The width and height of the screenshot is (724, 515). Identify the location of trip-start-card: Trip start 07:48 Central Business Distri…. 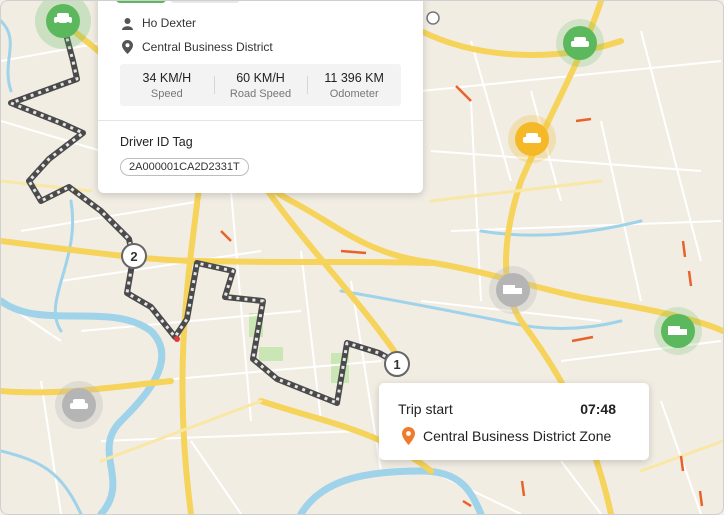
(514, 421).